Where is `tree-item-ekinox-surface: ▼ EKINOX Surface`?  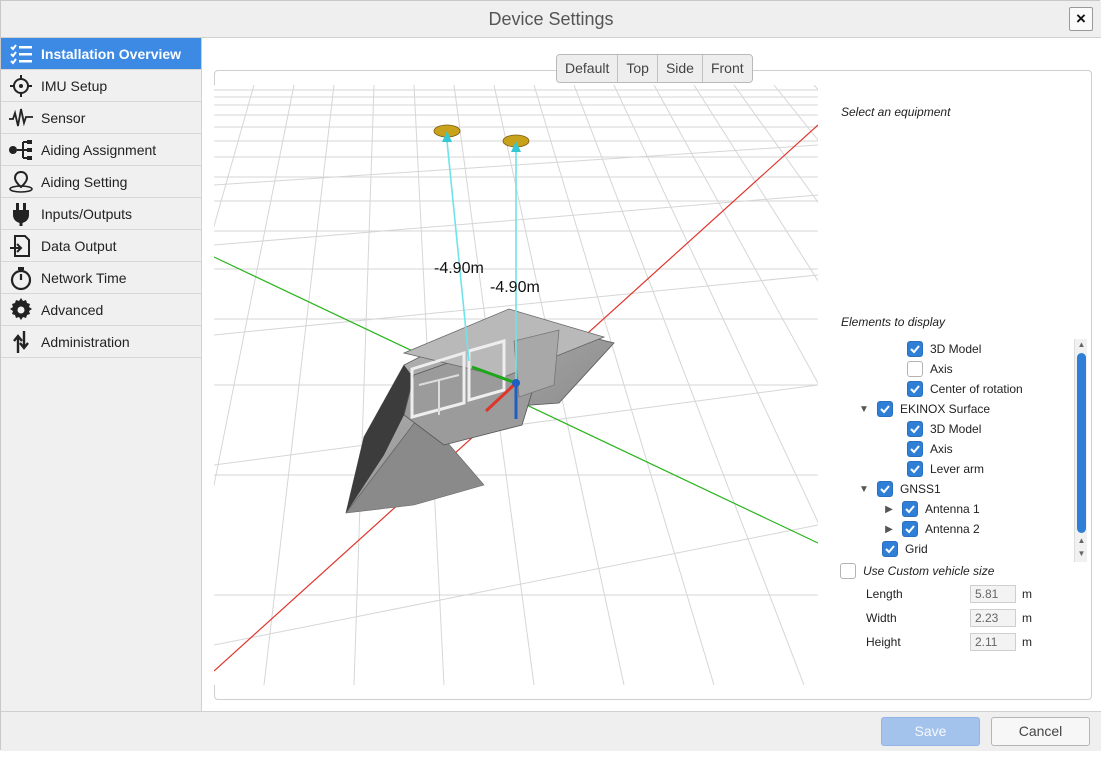
tree-item-ekinox-surface: ▼ EKINOX Surface is located at coordinates (923, 409).